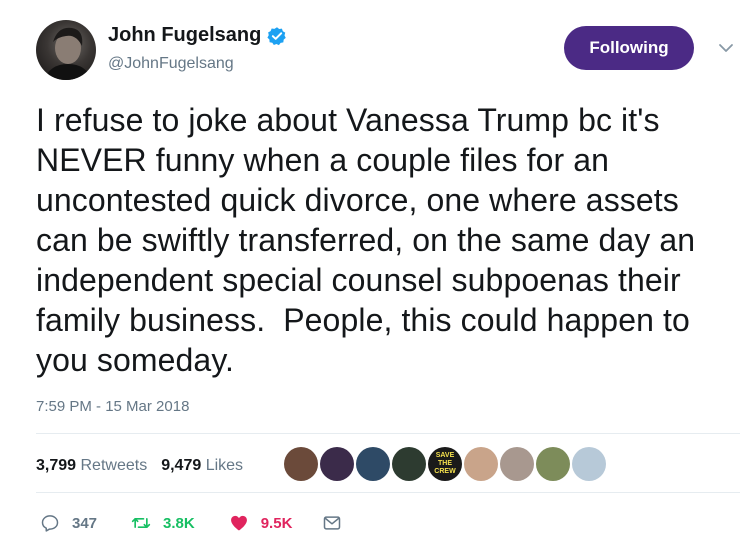 The width and height of the screenshot is (750, 560). Describe the element at coordinates (197, 48) in the screenshot. I see `user-info: John Fugelsang @JohnFugelsang` at that location.